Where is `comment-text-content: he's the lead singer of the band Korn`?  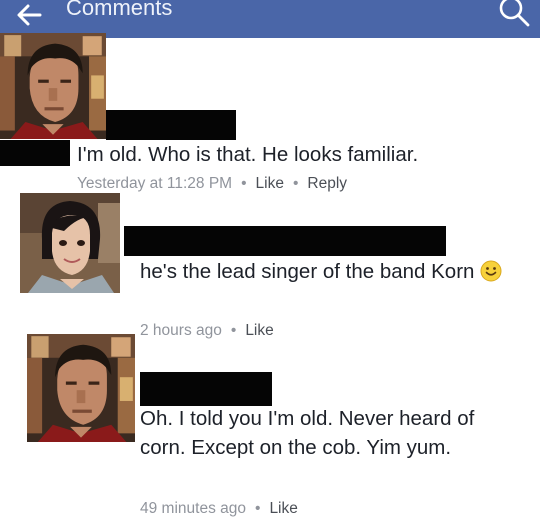
comment-text-content: he's the lead singer of the band Korn is located at coordinates (307, 271).